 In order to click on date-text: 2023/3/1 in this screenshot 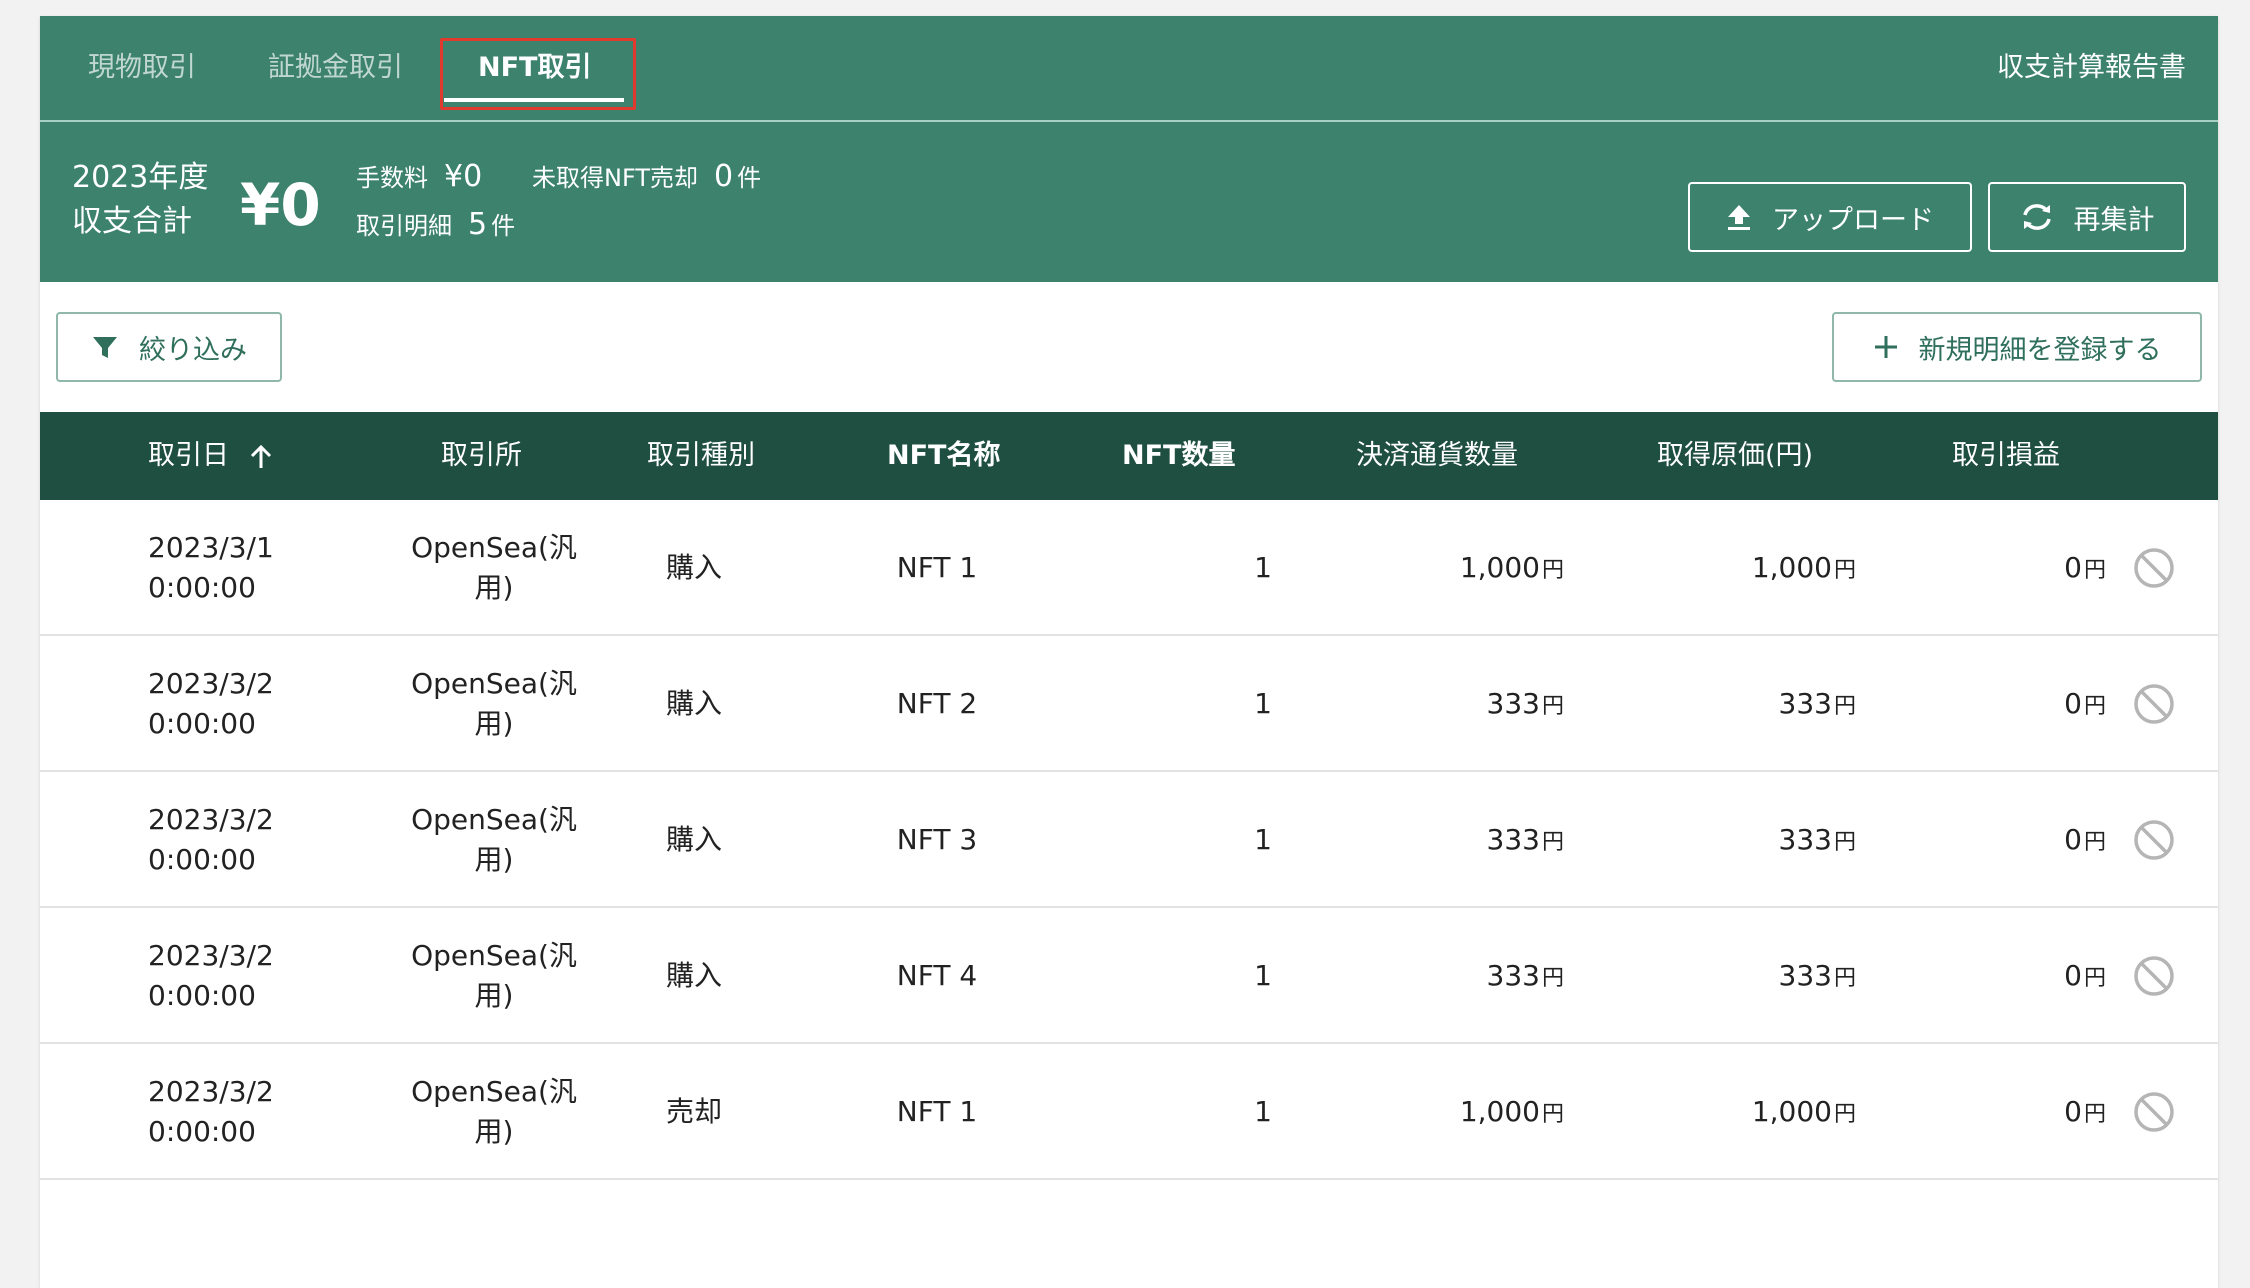, I will do `click(211, 547)`.